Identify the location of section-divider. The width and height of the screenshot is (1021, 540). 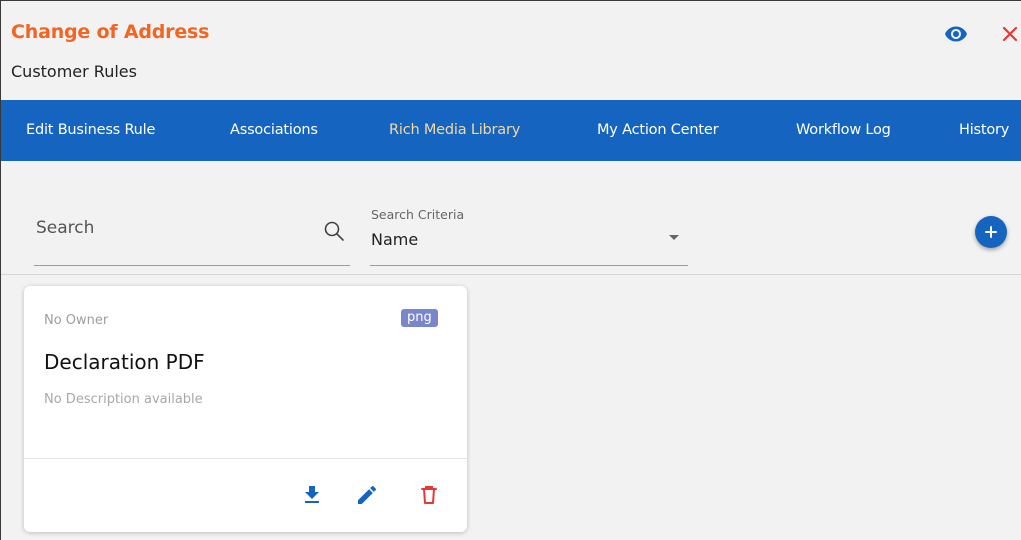
(511, 274).